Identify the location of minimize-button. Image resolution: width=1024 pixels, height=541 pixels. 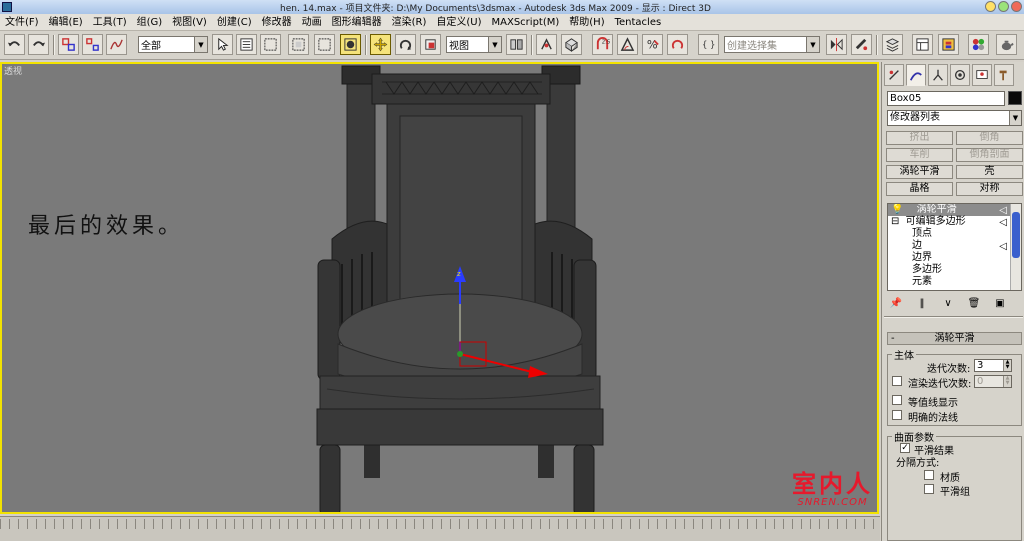
(990, 6).